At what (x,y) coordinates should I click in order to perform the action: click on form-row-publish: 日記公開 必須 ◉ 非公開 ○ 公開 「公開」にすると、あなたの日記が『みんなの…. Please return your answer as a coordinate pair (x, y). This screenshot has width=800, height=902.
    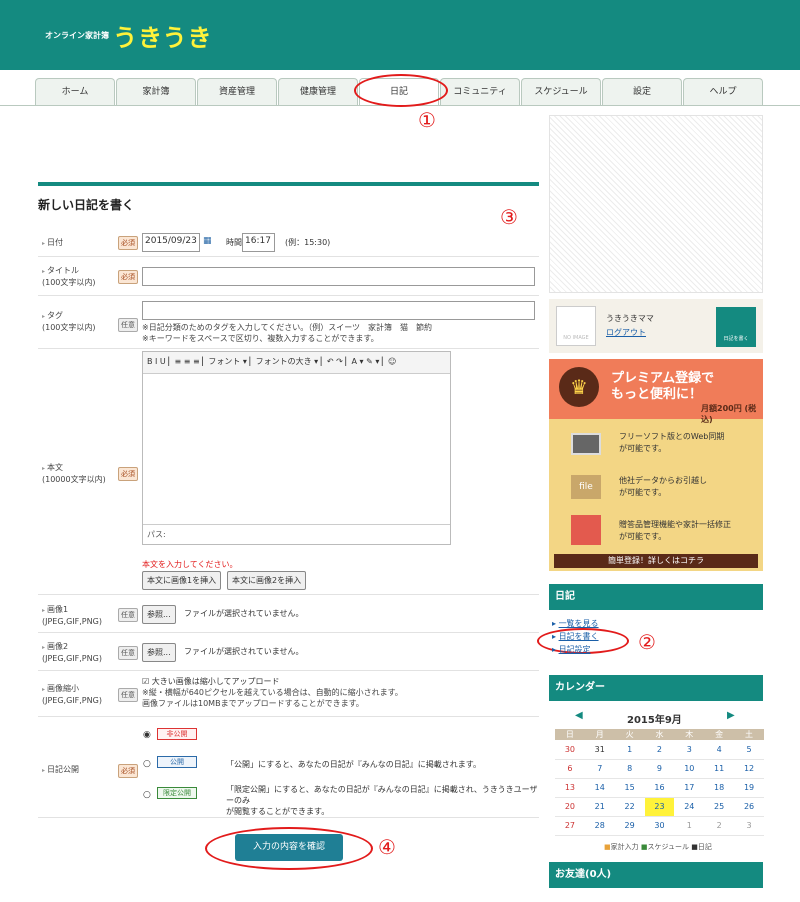
    Looking at the image, I should click on (288, 768).